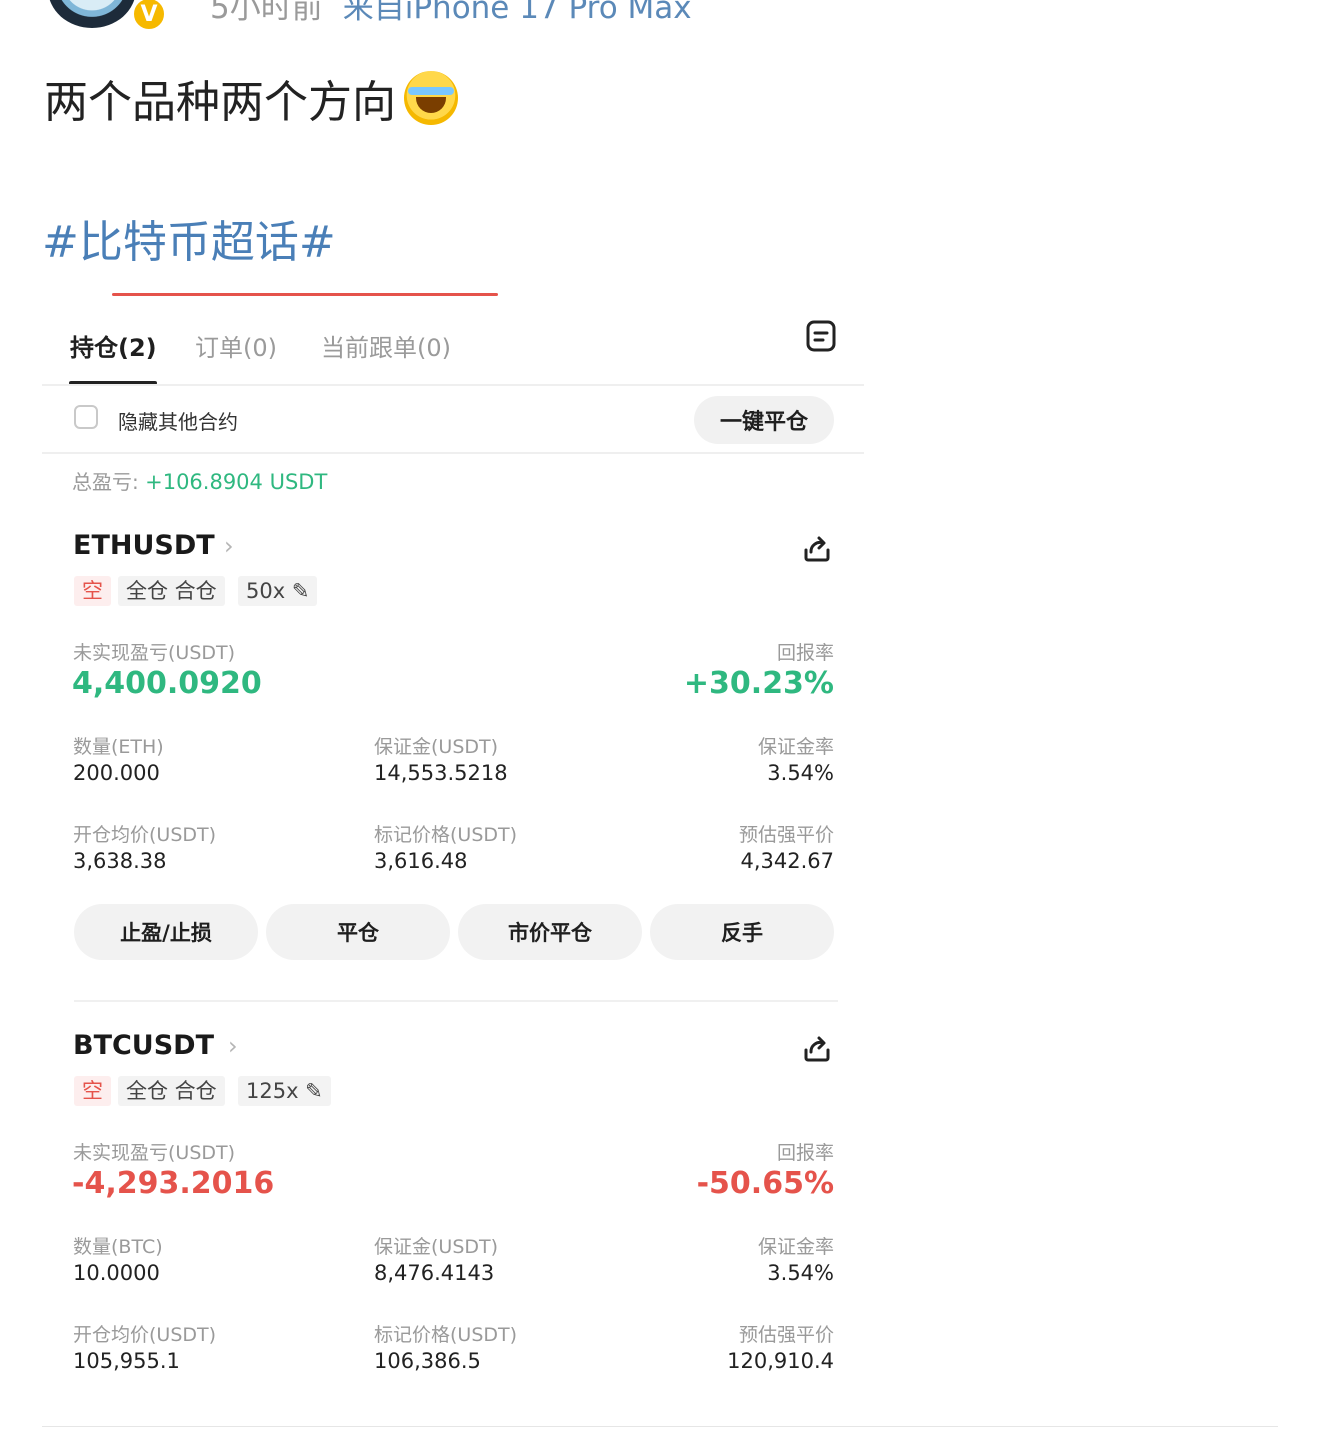  I want to click on total-pnl-label: 总盈亏:, so click(105, 482).